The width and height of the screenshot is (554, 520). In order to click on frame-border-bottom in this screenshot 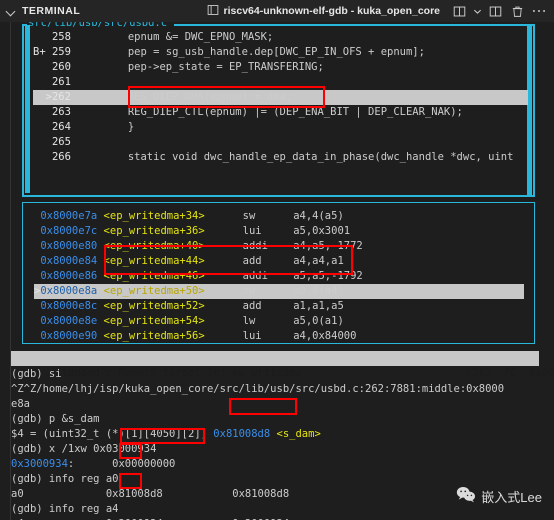, I will do `click(278, 196)`.